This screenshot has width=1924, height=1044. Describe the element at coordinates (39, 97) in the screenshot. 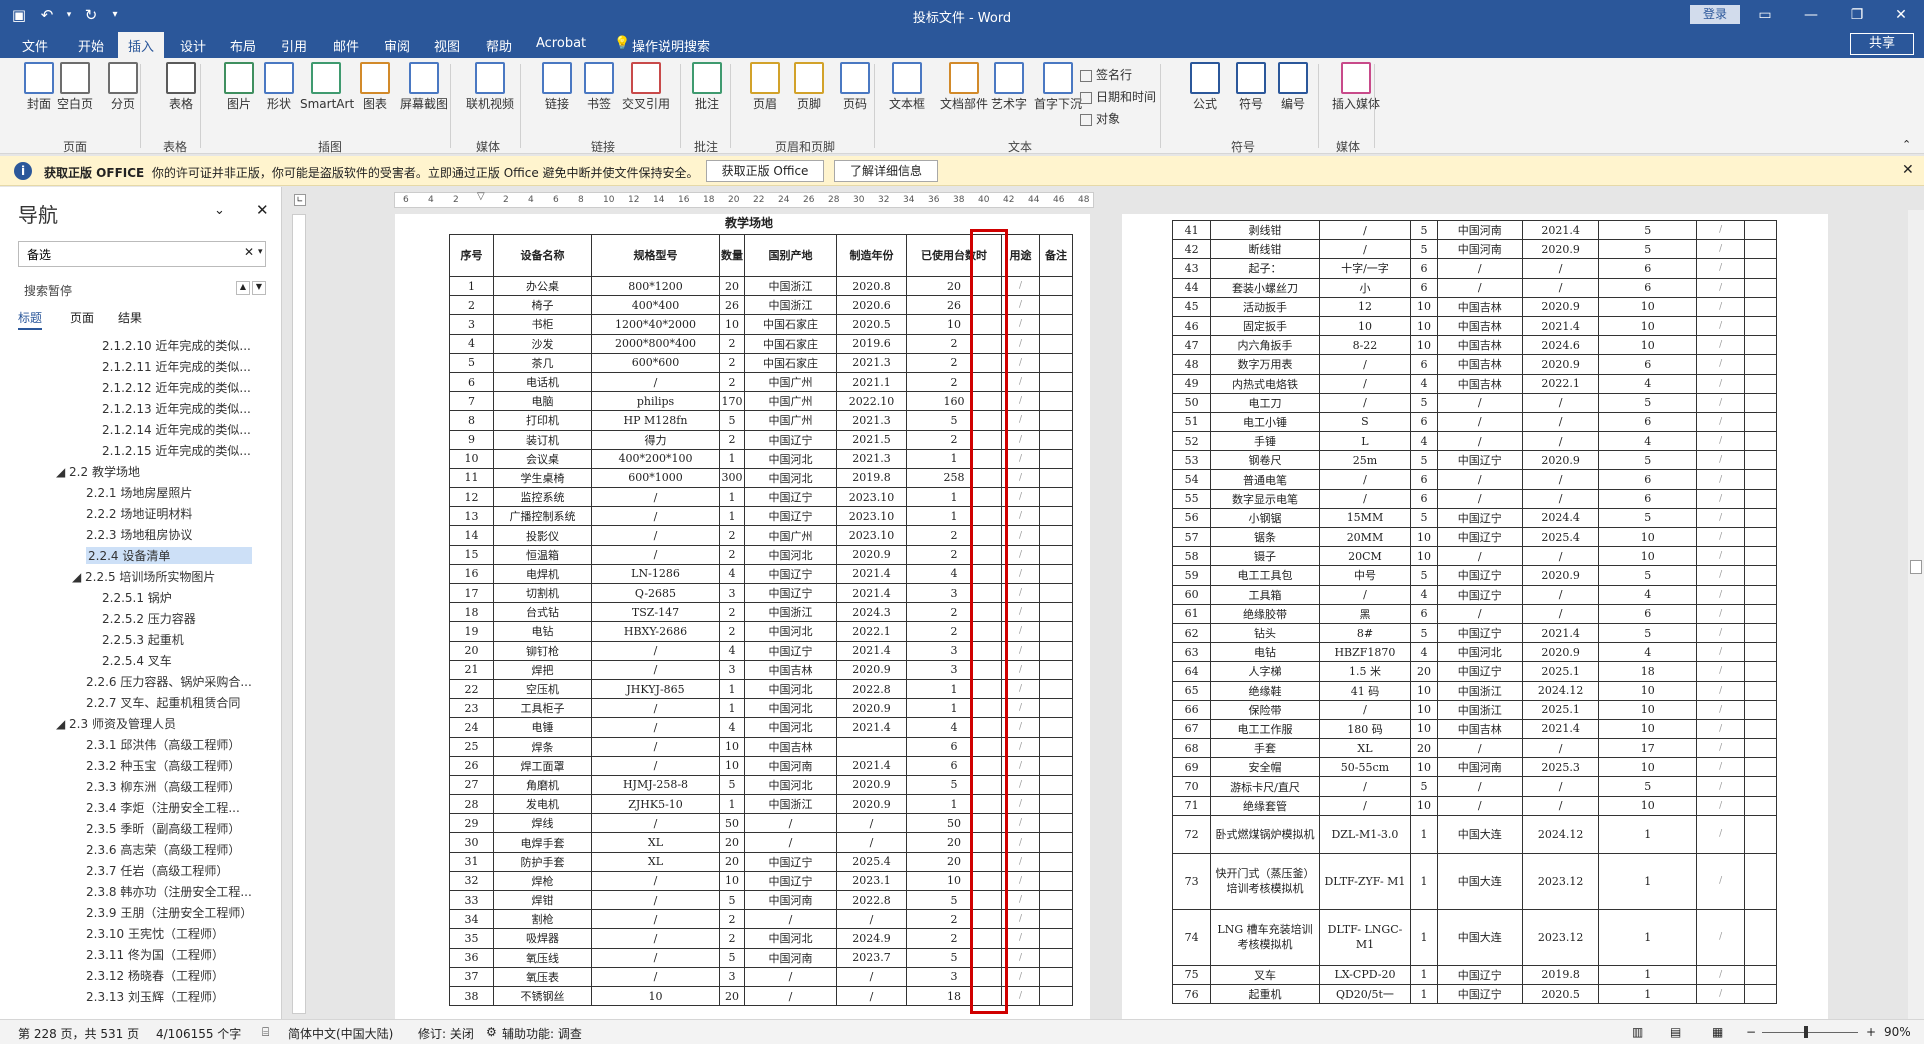

I see `ribbon-0-button: 封面` at that location.